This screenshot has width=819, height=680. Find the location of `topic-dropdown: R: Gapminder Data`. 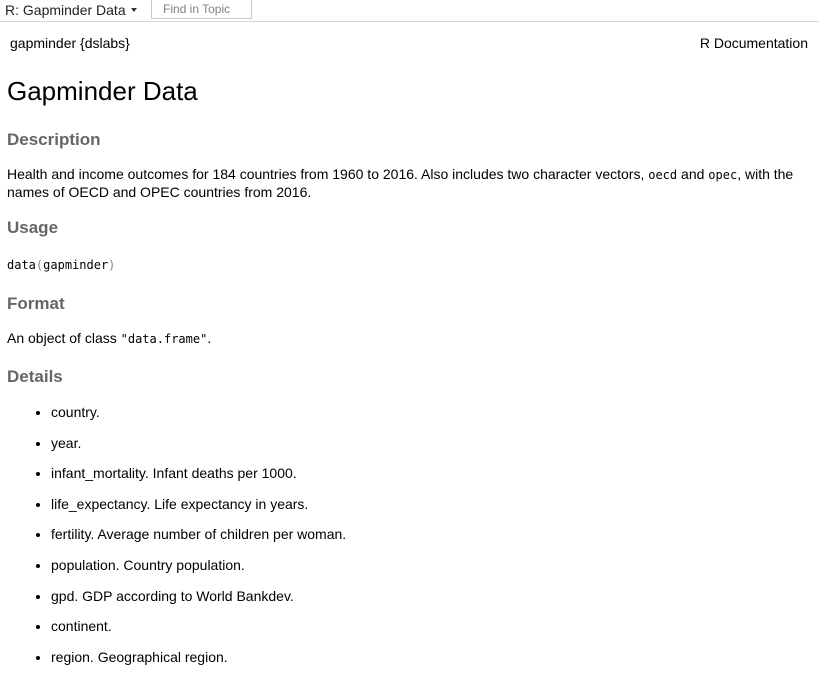

topic-dropdown: R: Gapminder Data is located at coordinates (71, 10).